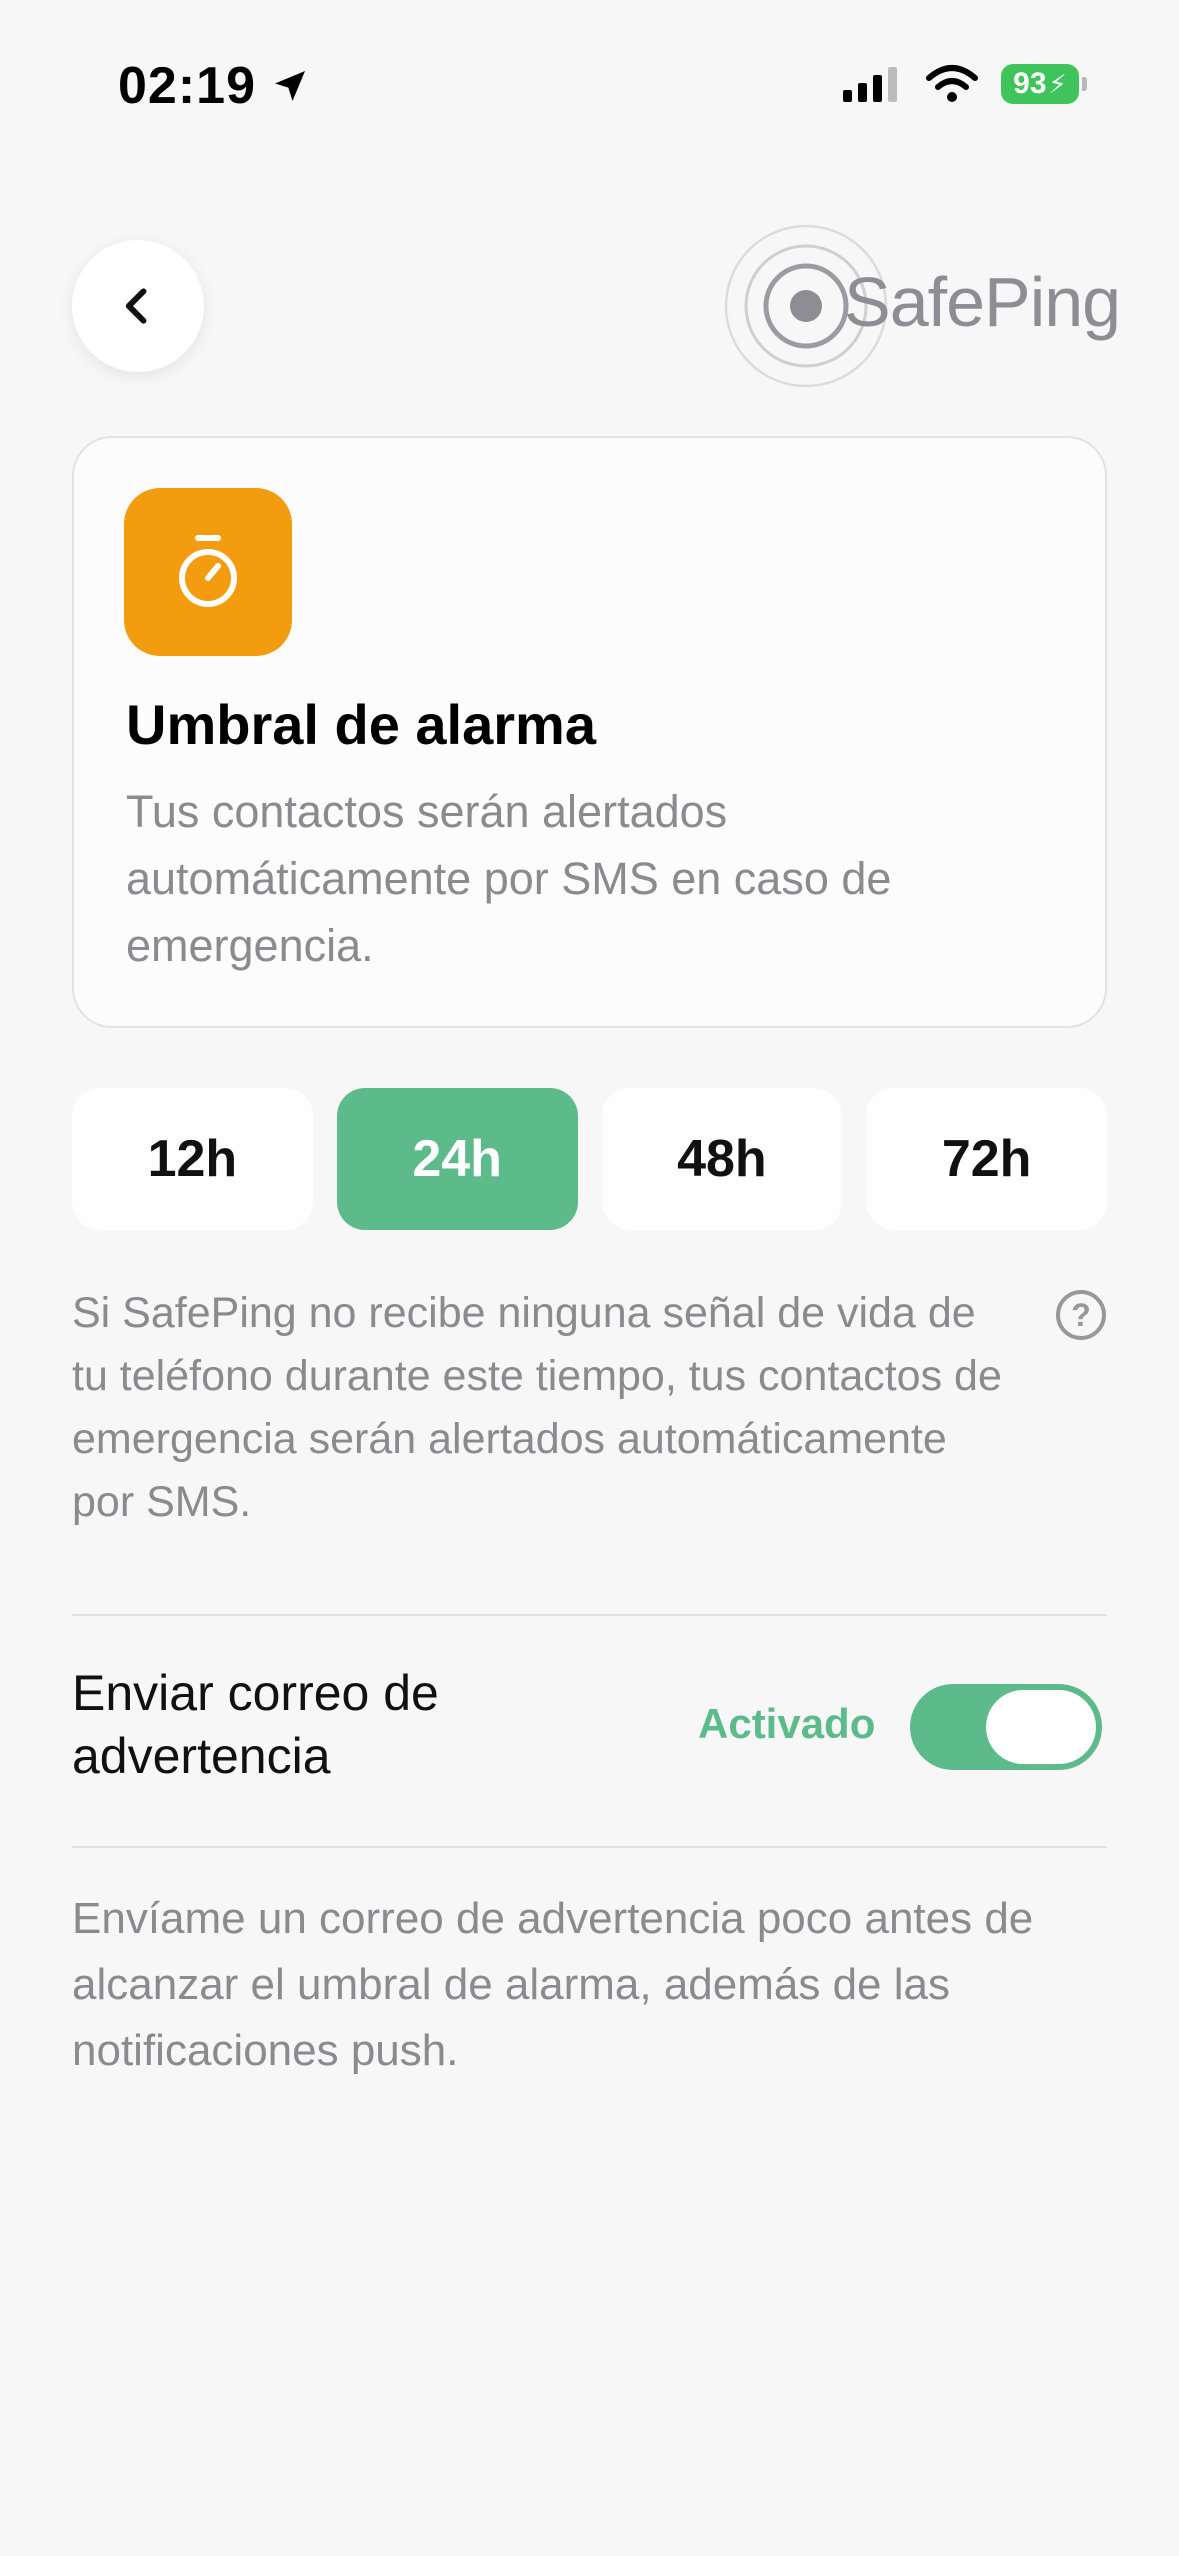 The width and height of the screenshot is (1179, 2556). What do you see at coordinates (187, 86) in the screenshot?
I see `status-time-text: 02:19` at bounding box center [187, 86].